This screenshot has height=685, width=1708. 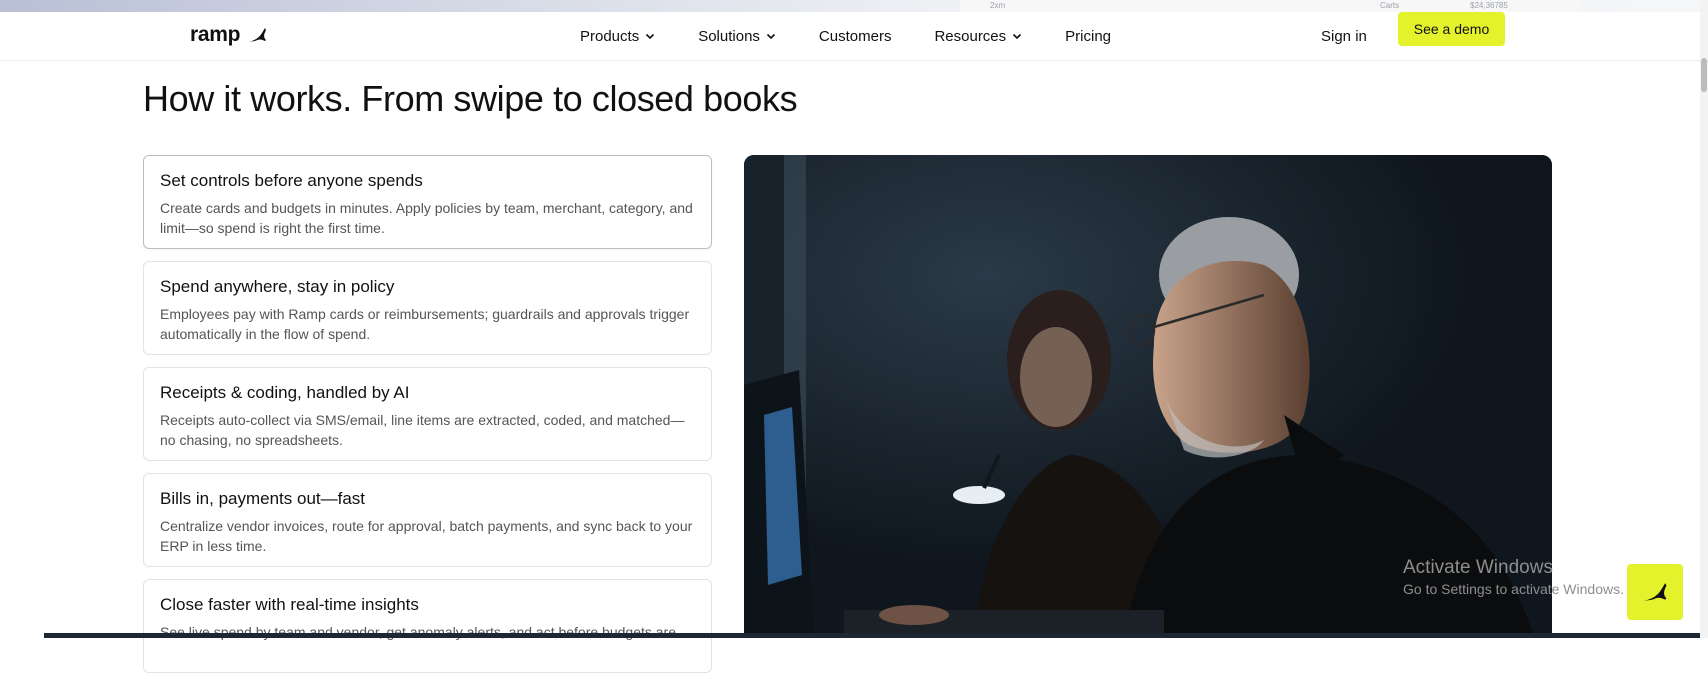 I want to click on taskbar-edge, so click(x=872, y=635).